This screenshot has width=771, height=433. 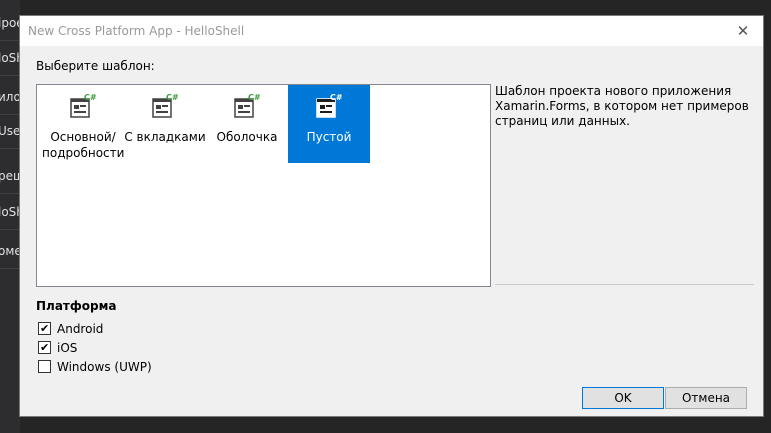 What do you see at coordinates (613, 91) in the screenshot?
I see `description-line: Шаблон проекта нового приложения` at bounding box center [613, 91].